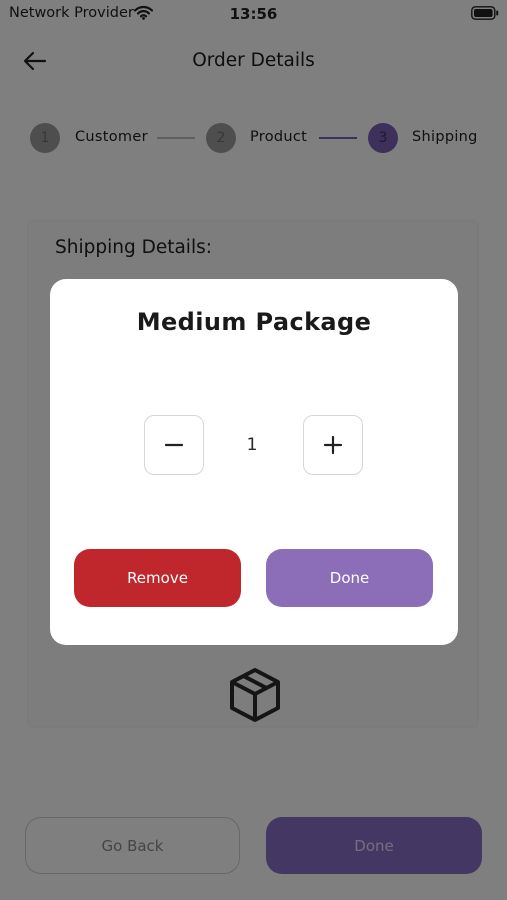 The height and width of the screenshot is (900, 507). I want to click on decrement-button, so click(174, 445).